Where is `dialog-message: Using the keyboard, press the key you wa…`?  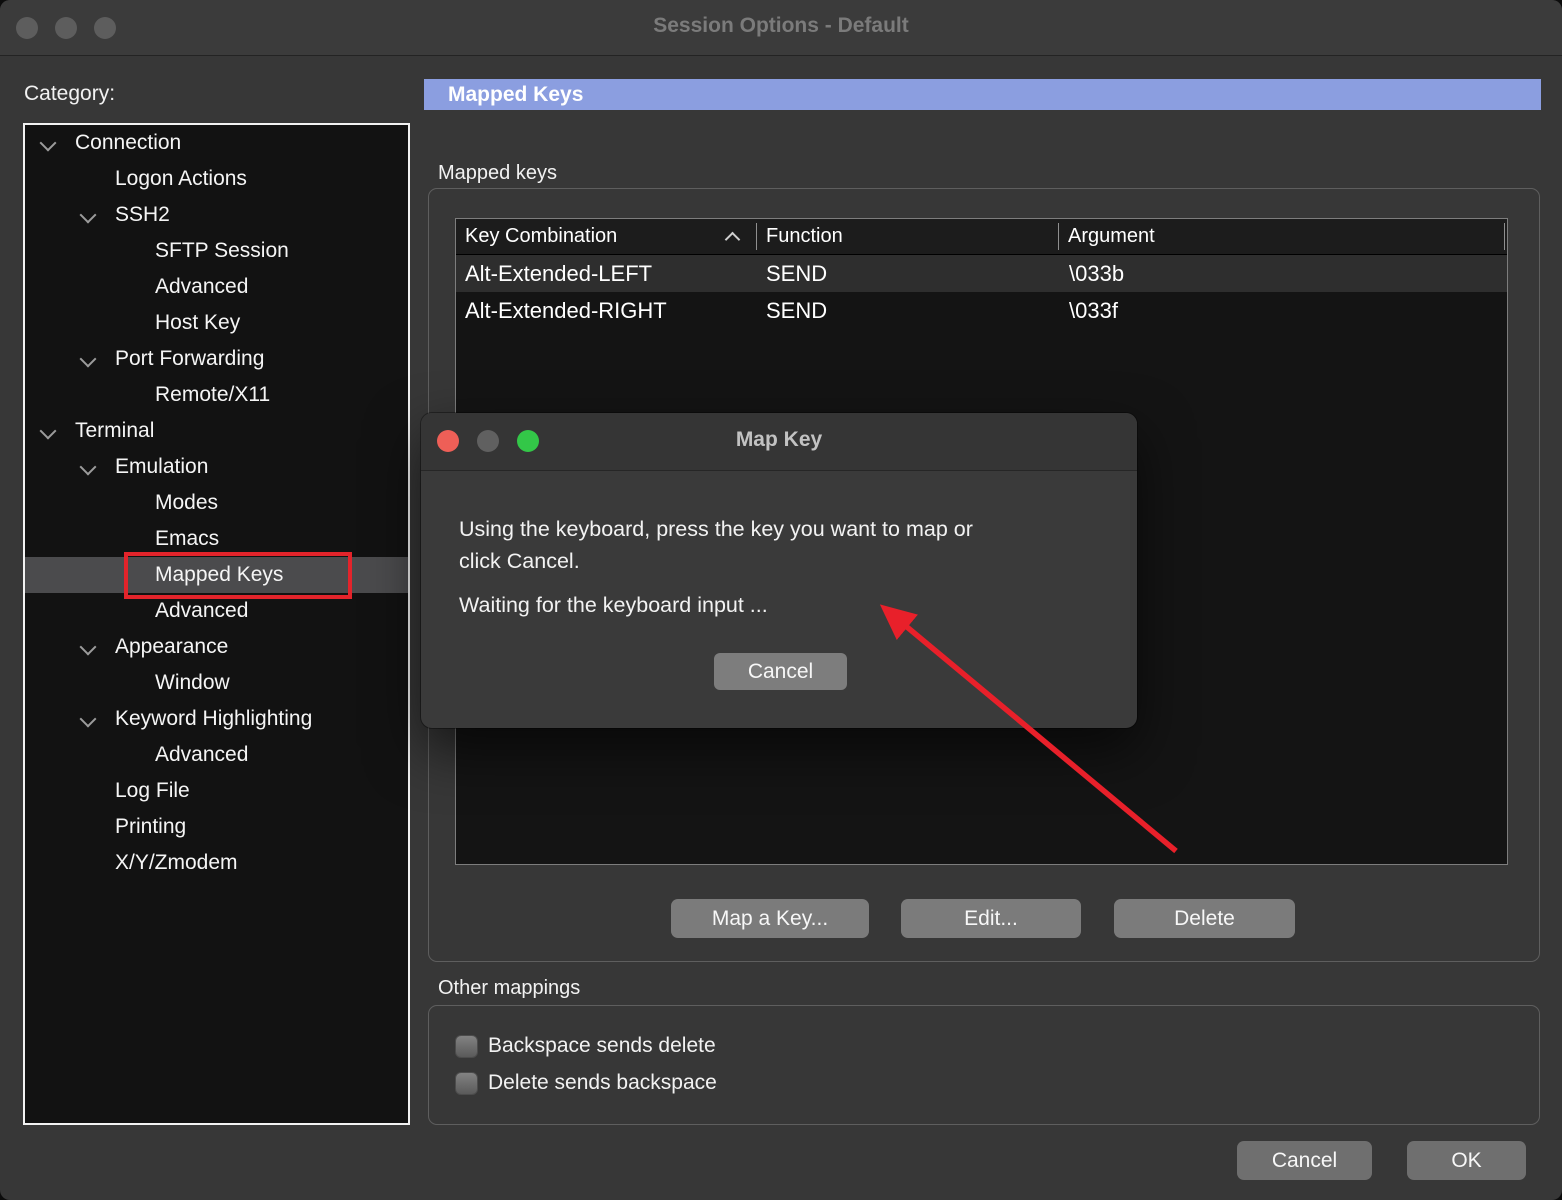 dialog-message: Using the keyboard, press the key you wa… is located at coordinates (716, 545).